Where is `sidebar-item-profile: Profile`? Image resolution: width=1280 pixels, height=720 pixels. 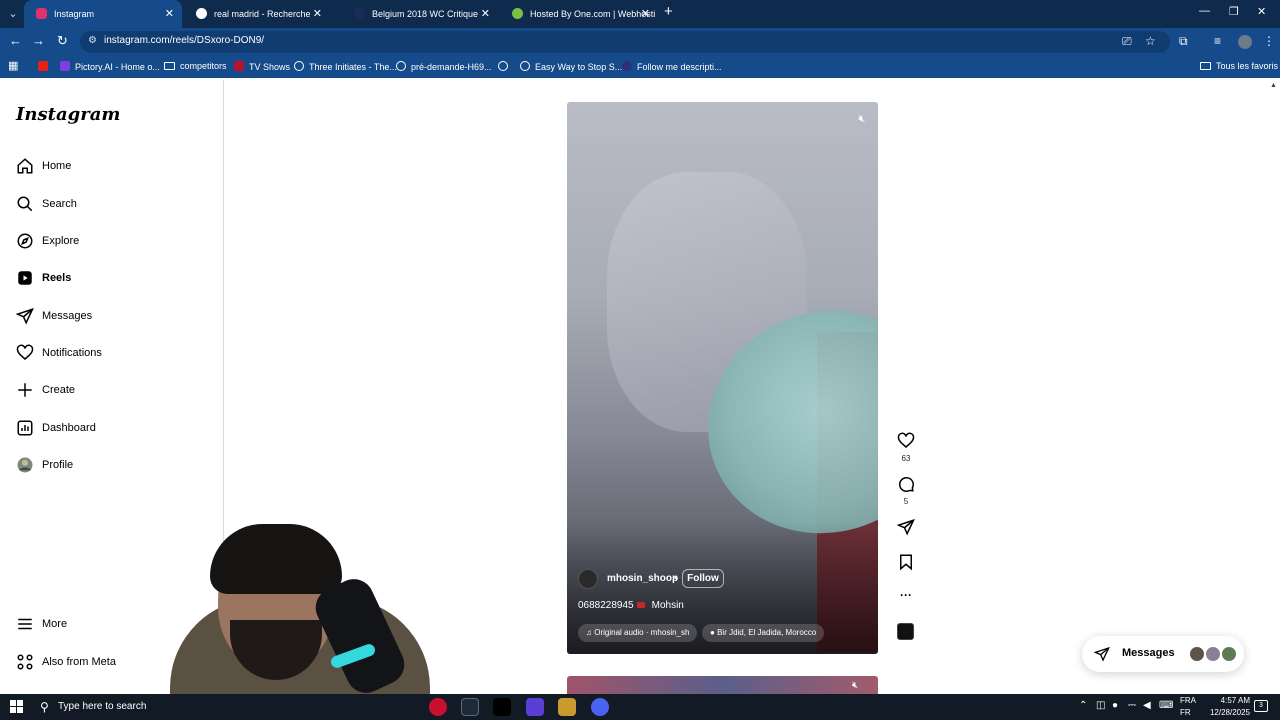
sidebar-item-profile: Profile is located at coordinates (114, 465).